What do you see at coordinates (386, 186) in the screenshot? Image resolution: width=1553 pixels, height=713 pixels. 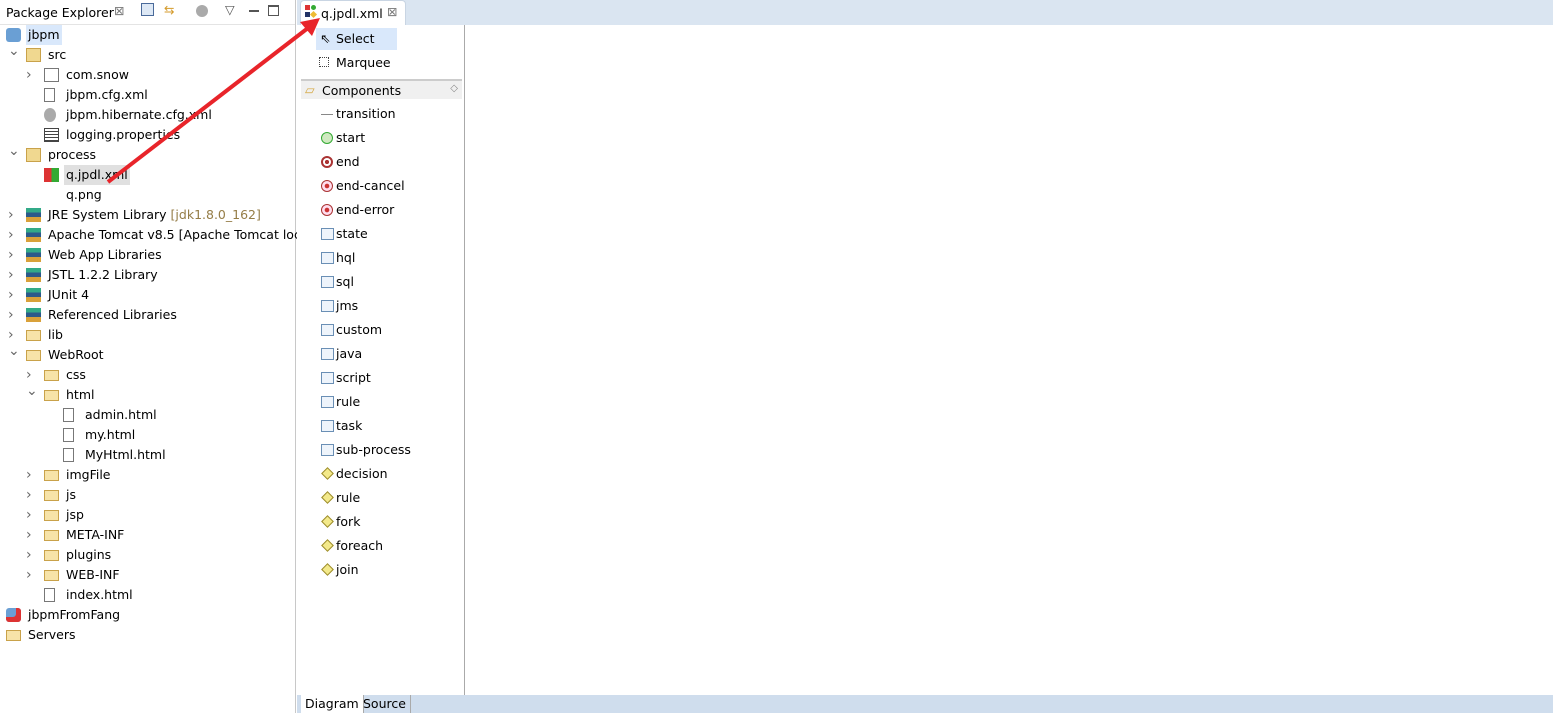 I see `palette-item-end-cancel: end-cancel` at bounding box center [386, 186].